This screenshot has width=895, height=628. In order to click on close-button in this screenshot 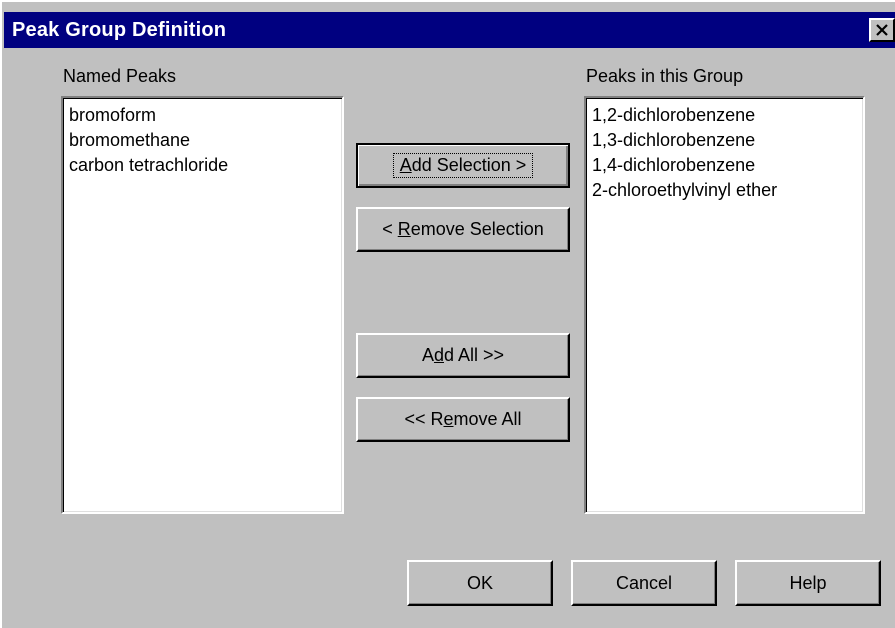, I will do `click(882, 30)`.